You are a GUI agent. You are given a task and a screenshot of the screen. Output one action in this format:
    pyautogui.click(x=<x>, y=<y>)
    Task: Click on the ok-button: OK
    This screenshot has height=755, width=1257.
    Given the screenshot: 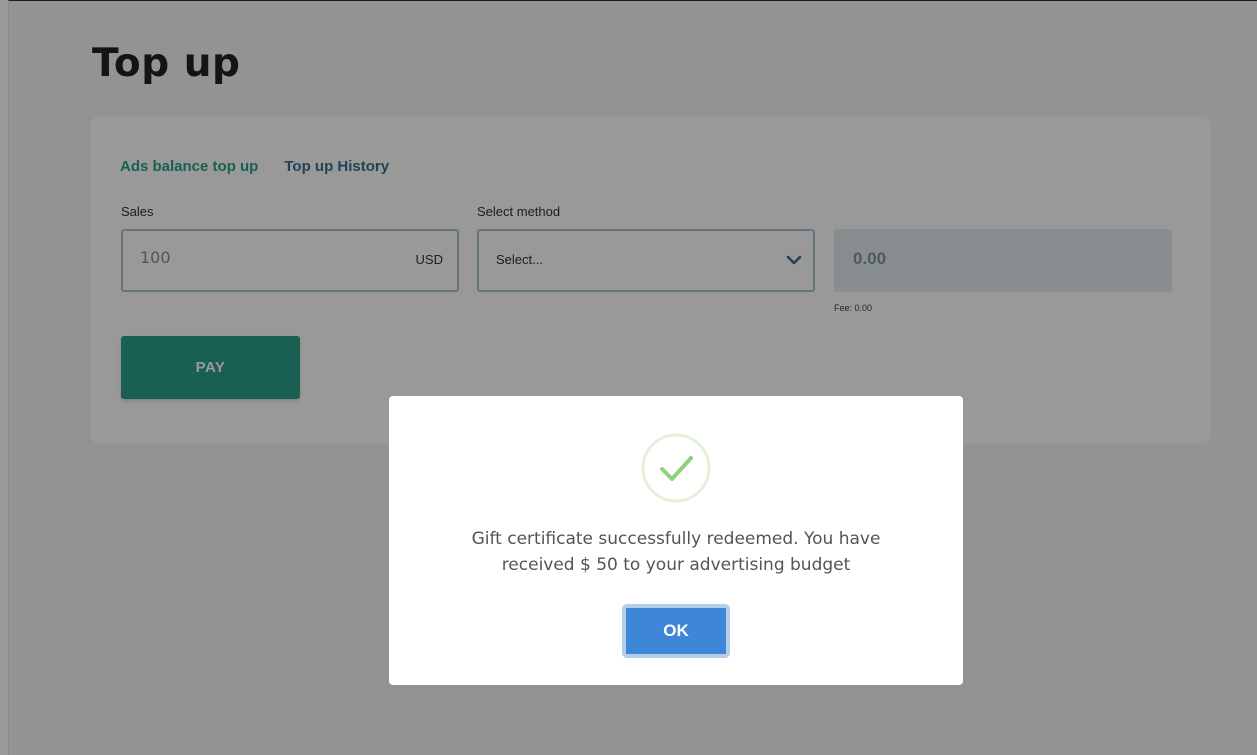 What is the action you would take?
    pyautogui.click(x=676, y=631)
    